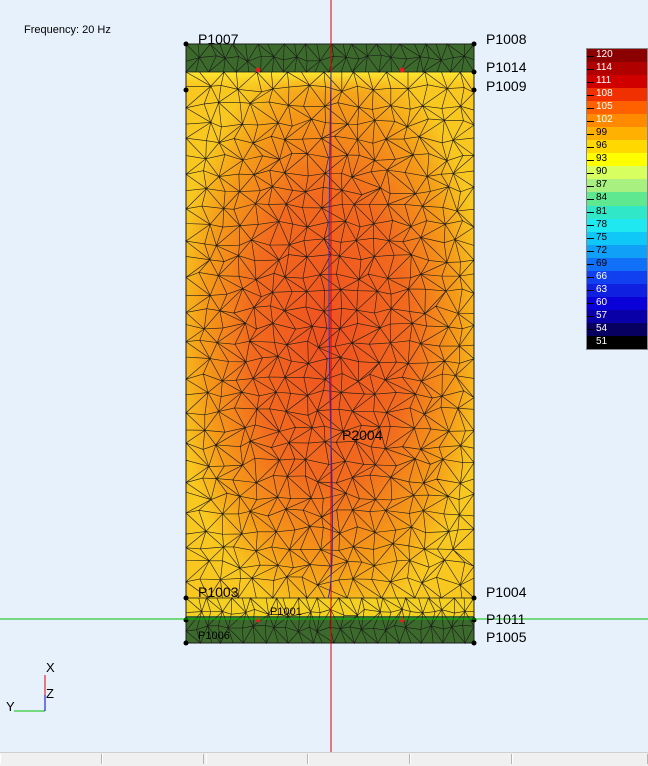  Describe the element at coordinates (35, 690) in the screenshot. I see `orientation-triad: X Z Y` at that location.